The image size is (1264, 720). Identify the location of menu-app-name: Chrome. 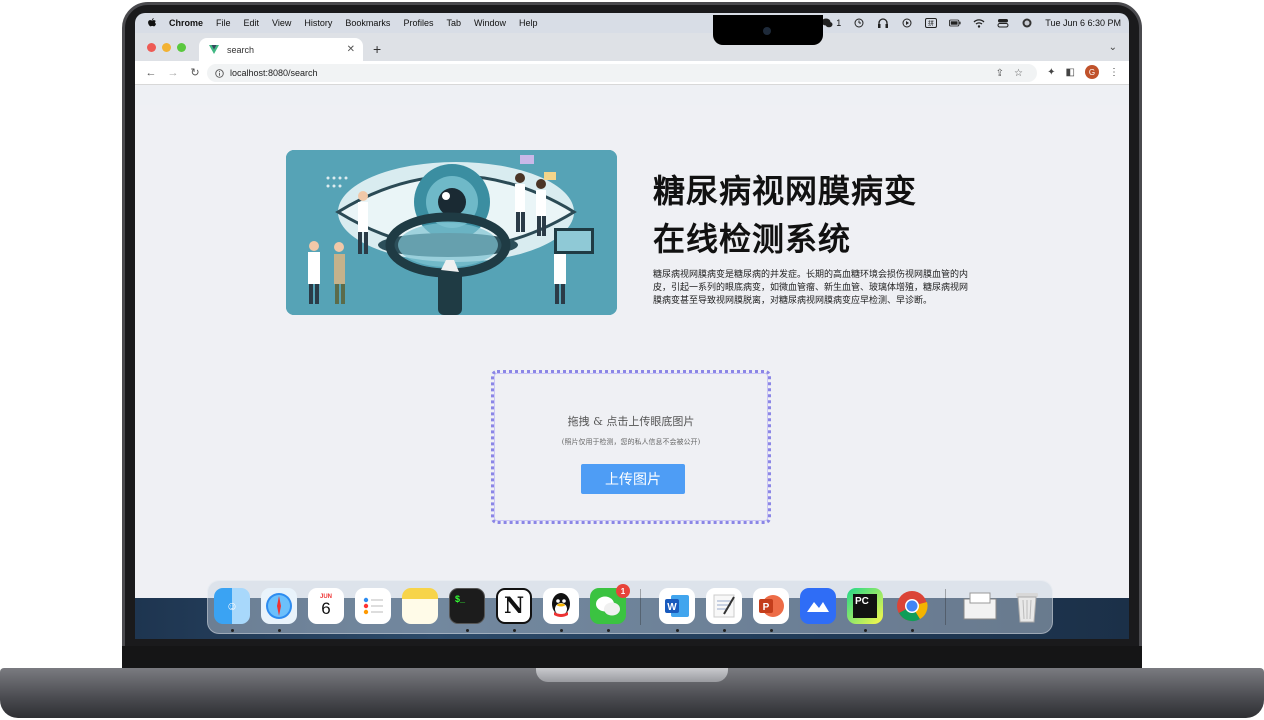
(186, 23).